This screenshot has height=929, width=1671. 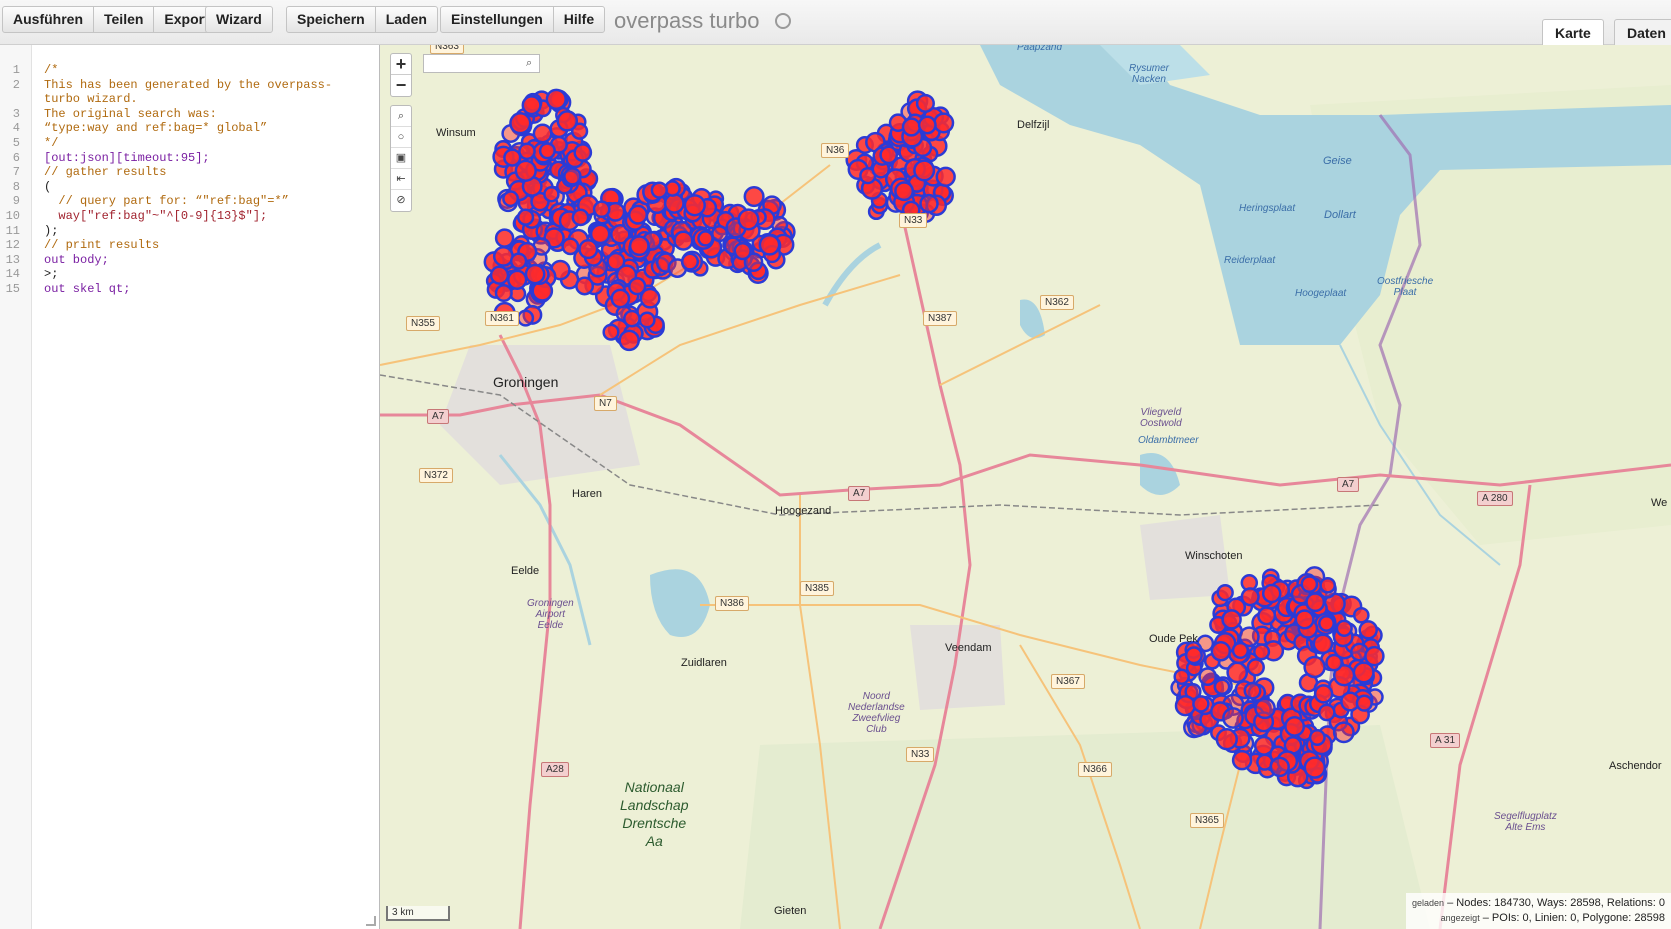 I want to click on code-line: 13 out body;, so click(x=190, y=261).